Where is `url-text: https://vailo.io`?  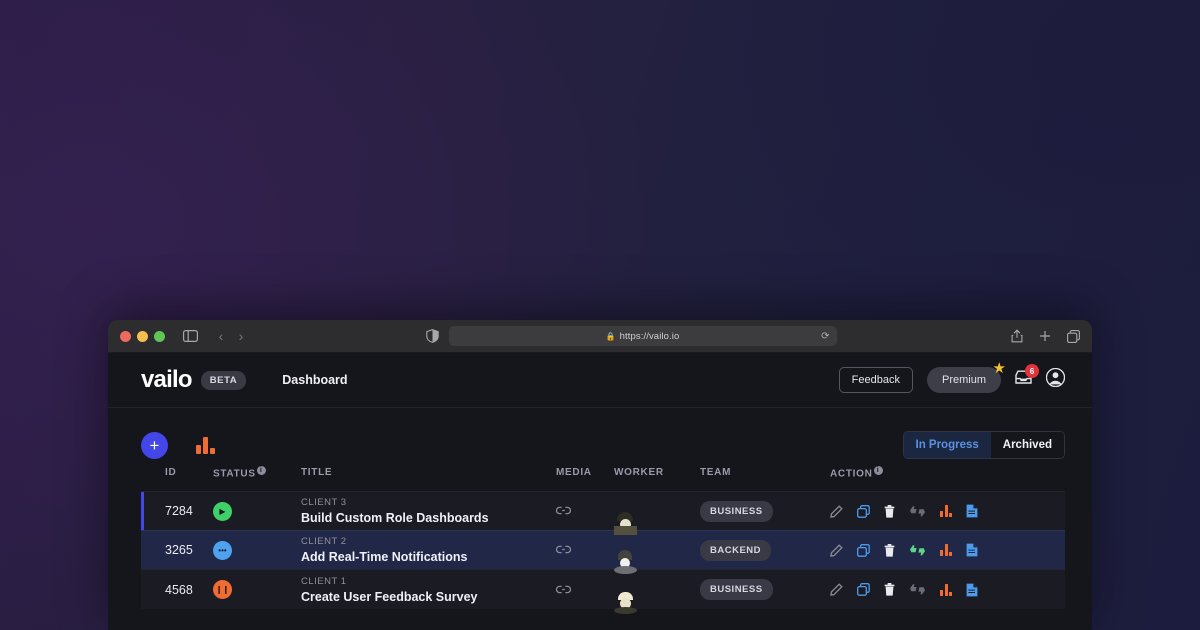
url-text: https://vailo.io is located at coordinates (649, 336).